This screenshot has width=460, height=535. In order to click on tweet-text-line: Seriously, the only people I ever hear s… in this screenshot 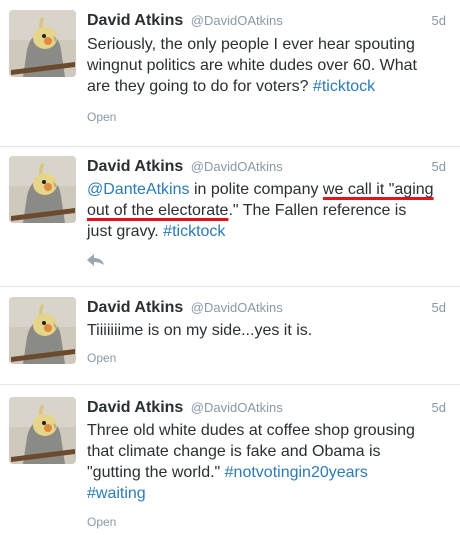, I will do `click(257, 44)`.